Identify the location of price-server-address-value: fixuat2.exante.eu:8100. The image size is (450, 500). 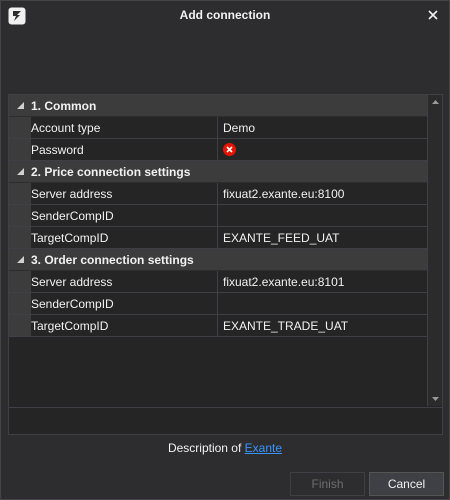
(322, 193).